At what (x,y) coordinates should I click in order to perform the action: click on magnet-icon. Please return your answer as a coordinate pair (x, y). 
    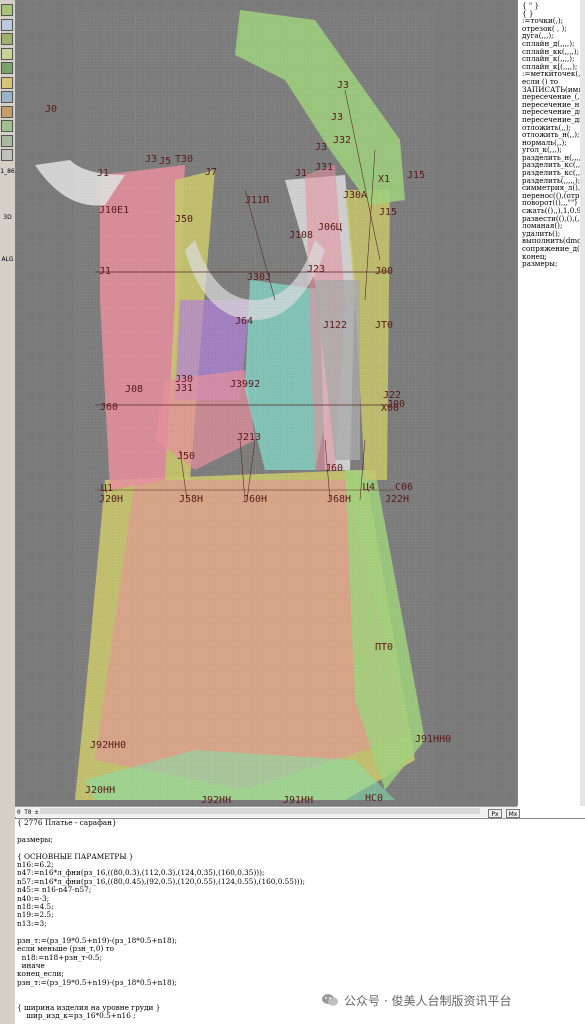
    Looking at the image, I should click on (7, 111).